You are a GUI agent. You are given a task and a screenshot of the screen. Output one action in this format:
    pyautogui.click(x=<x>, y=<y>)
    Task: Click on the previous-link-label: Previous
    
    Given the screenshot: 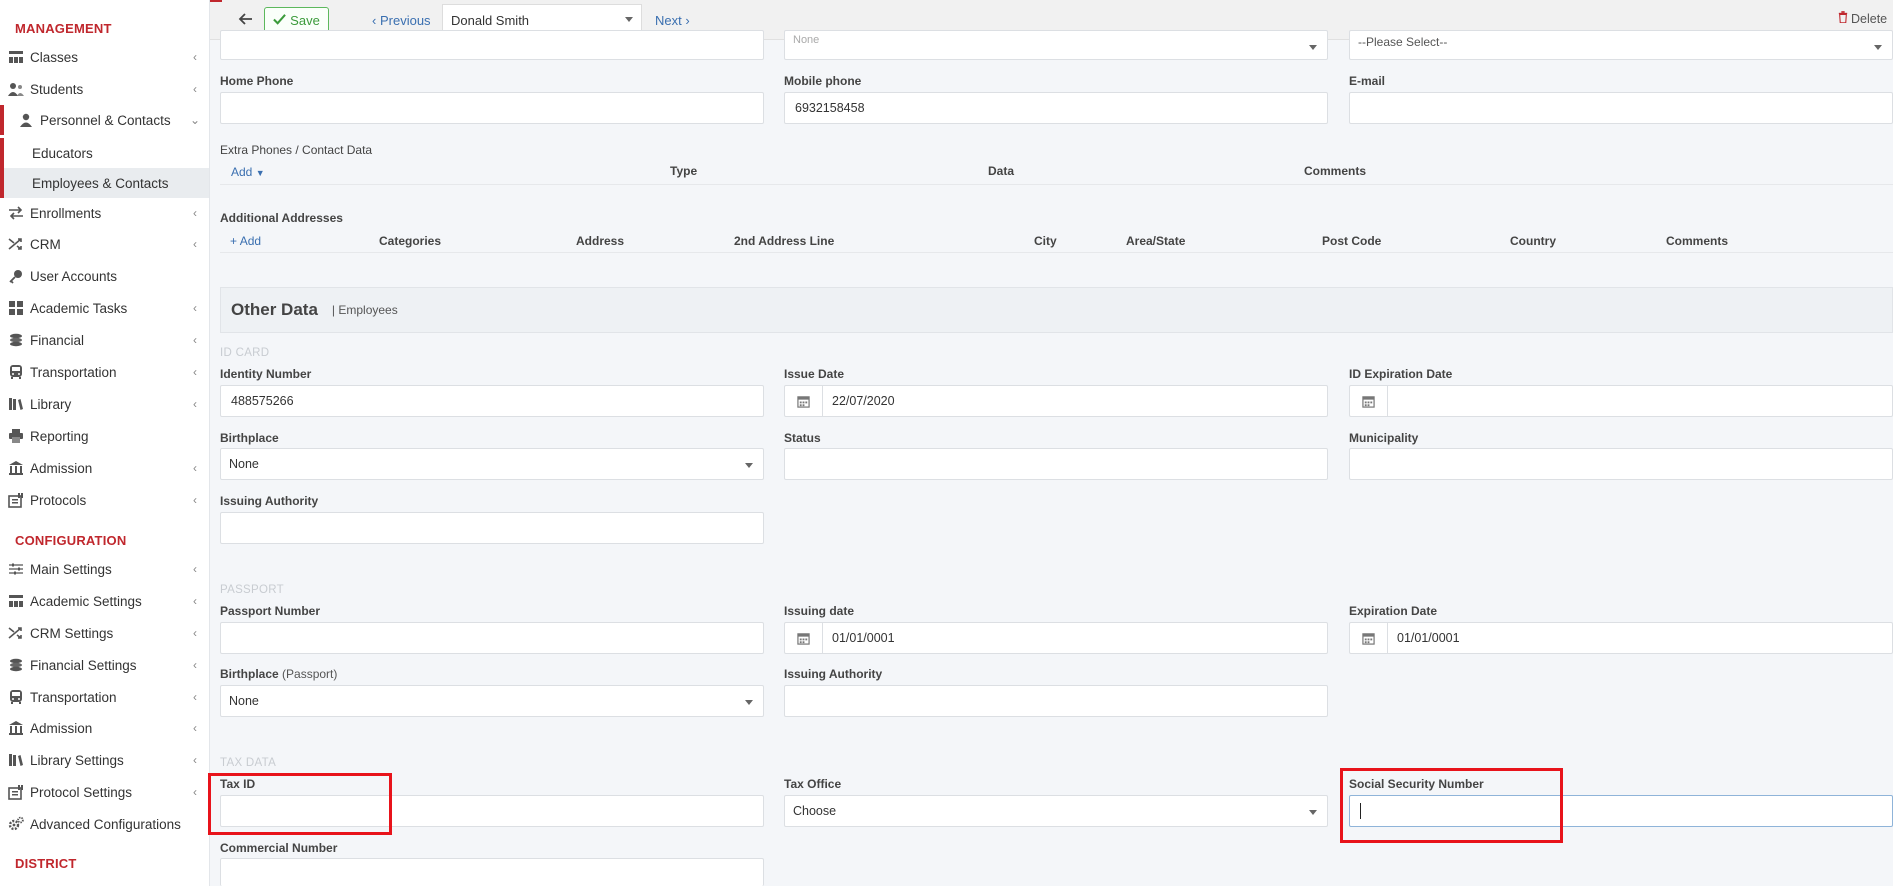 What is the action you would take?
    pyautogui.click(x=405, y=20)
    